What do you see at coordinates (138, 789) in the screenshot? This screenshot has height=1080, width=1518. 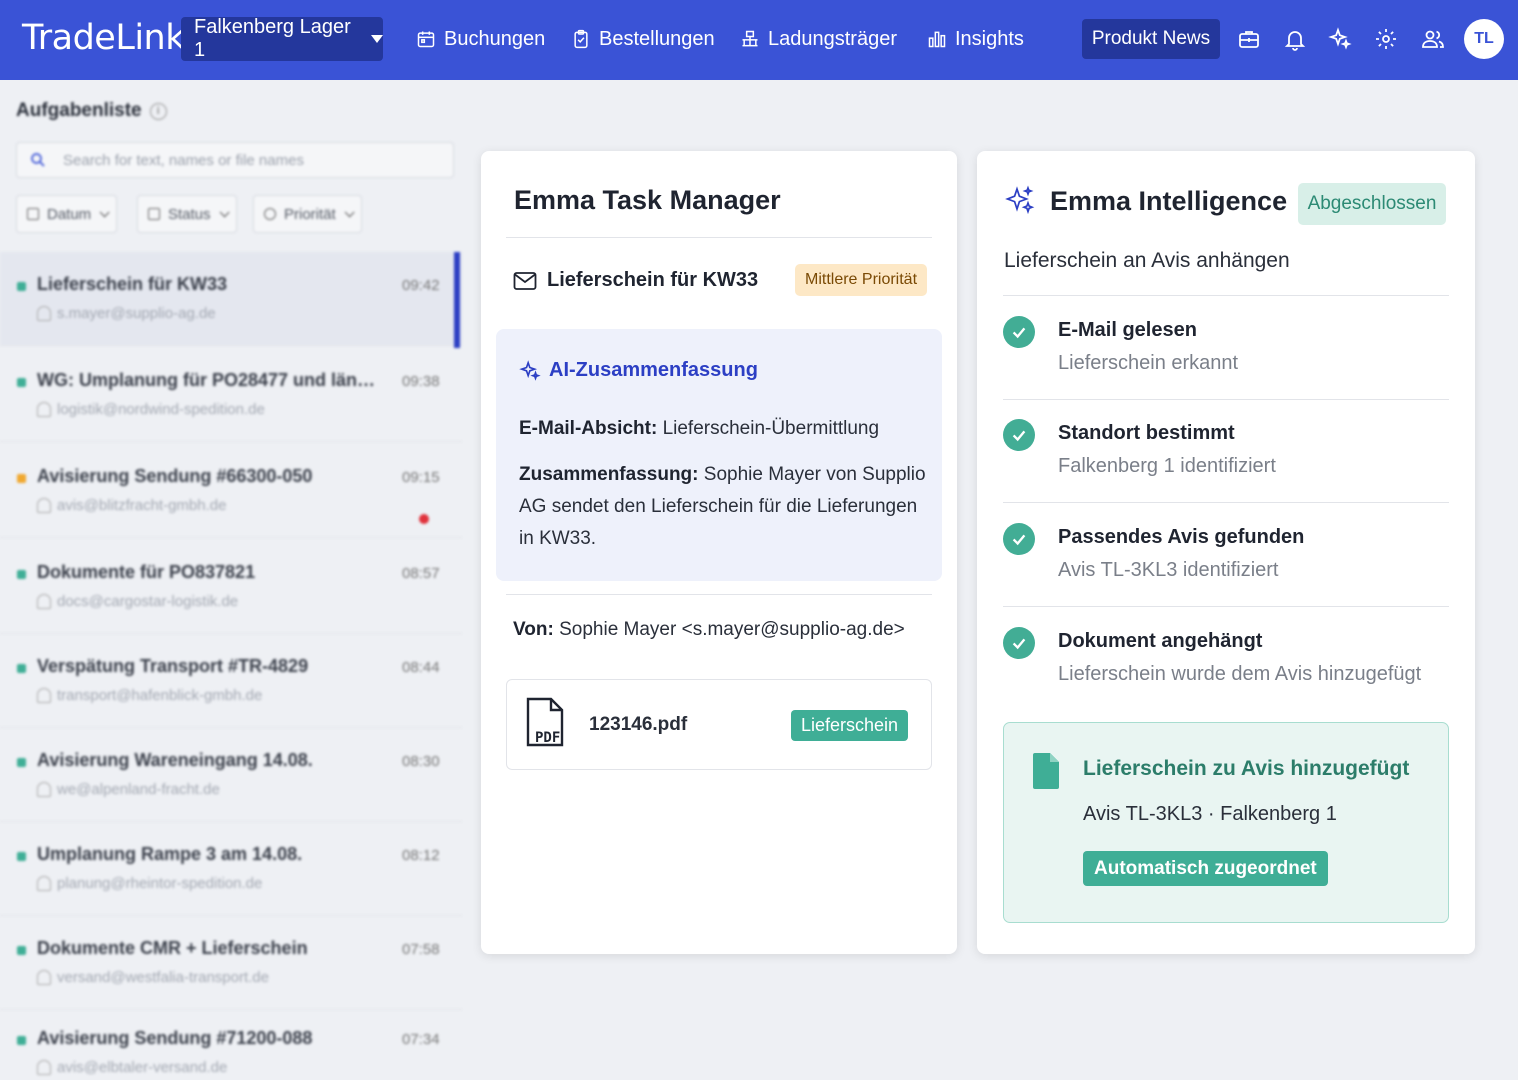 I see `list-item-sender-text: we@alpenland-fracht.de` at bounding box center [138, 789].